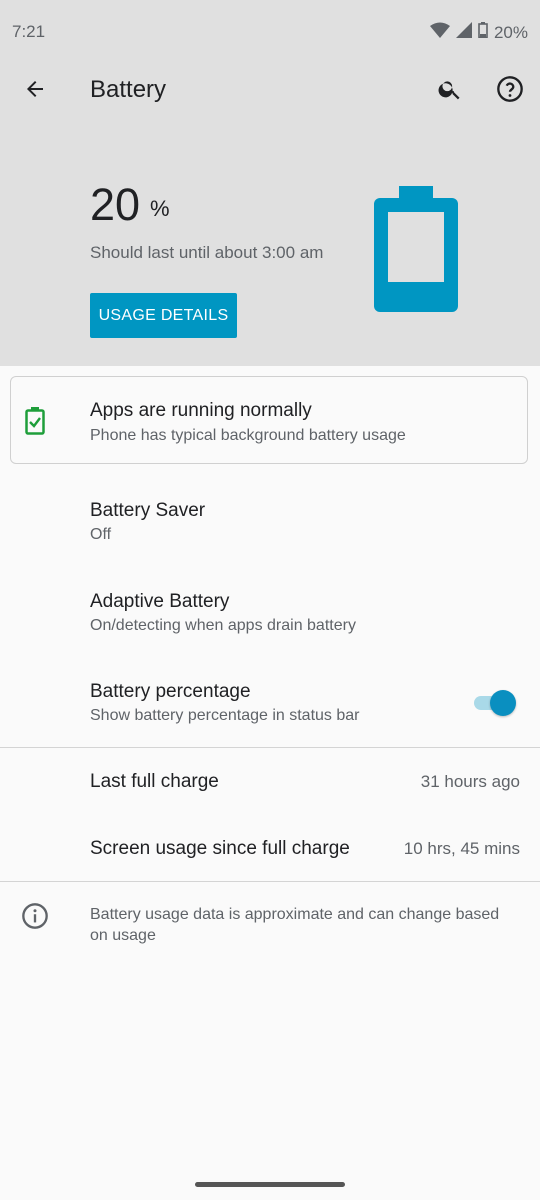  I want to click on status-time: 7:21, so click(29, 31).